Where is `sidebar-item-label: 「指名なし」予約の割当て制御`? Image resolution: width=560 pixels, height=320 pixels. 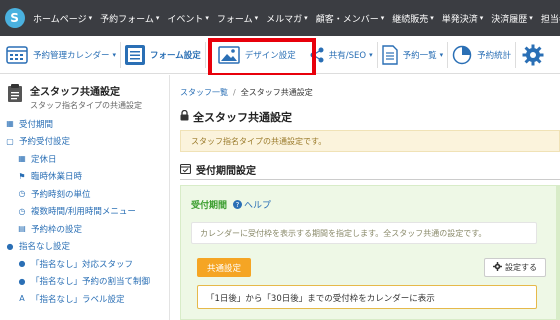
sidebar-item-label: 「指名なし」予約の割当て制御 is located at coordinates (91, 282).